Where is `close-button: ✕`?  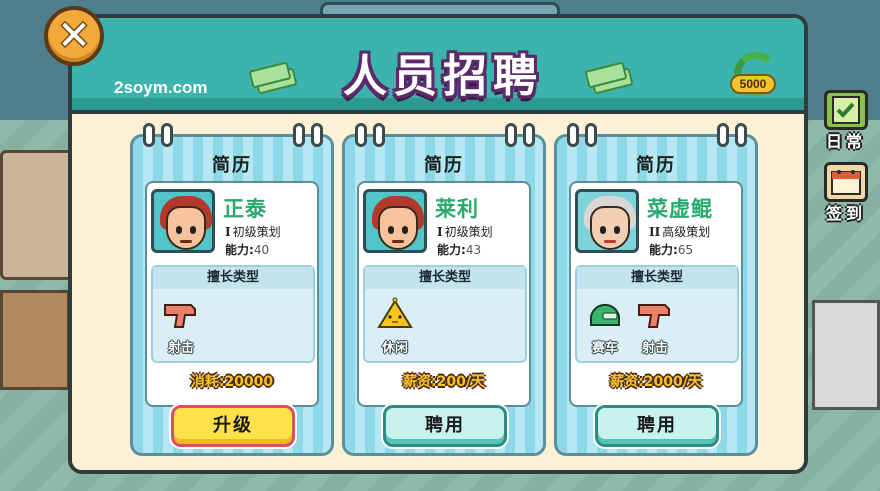
close-button: ✕ is located at coordinates (74, 36).